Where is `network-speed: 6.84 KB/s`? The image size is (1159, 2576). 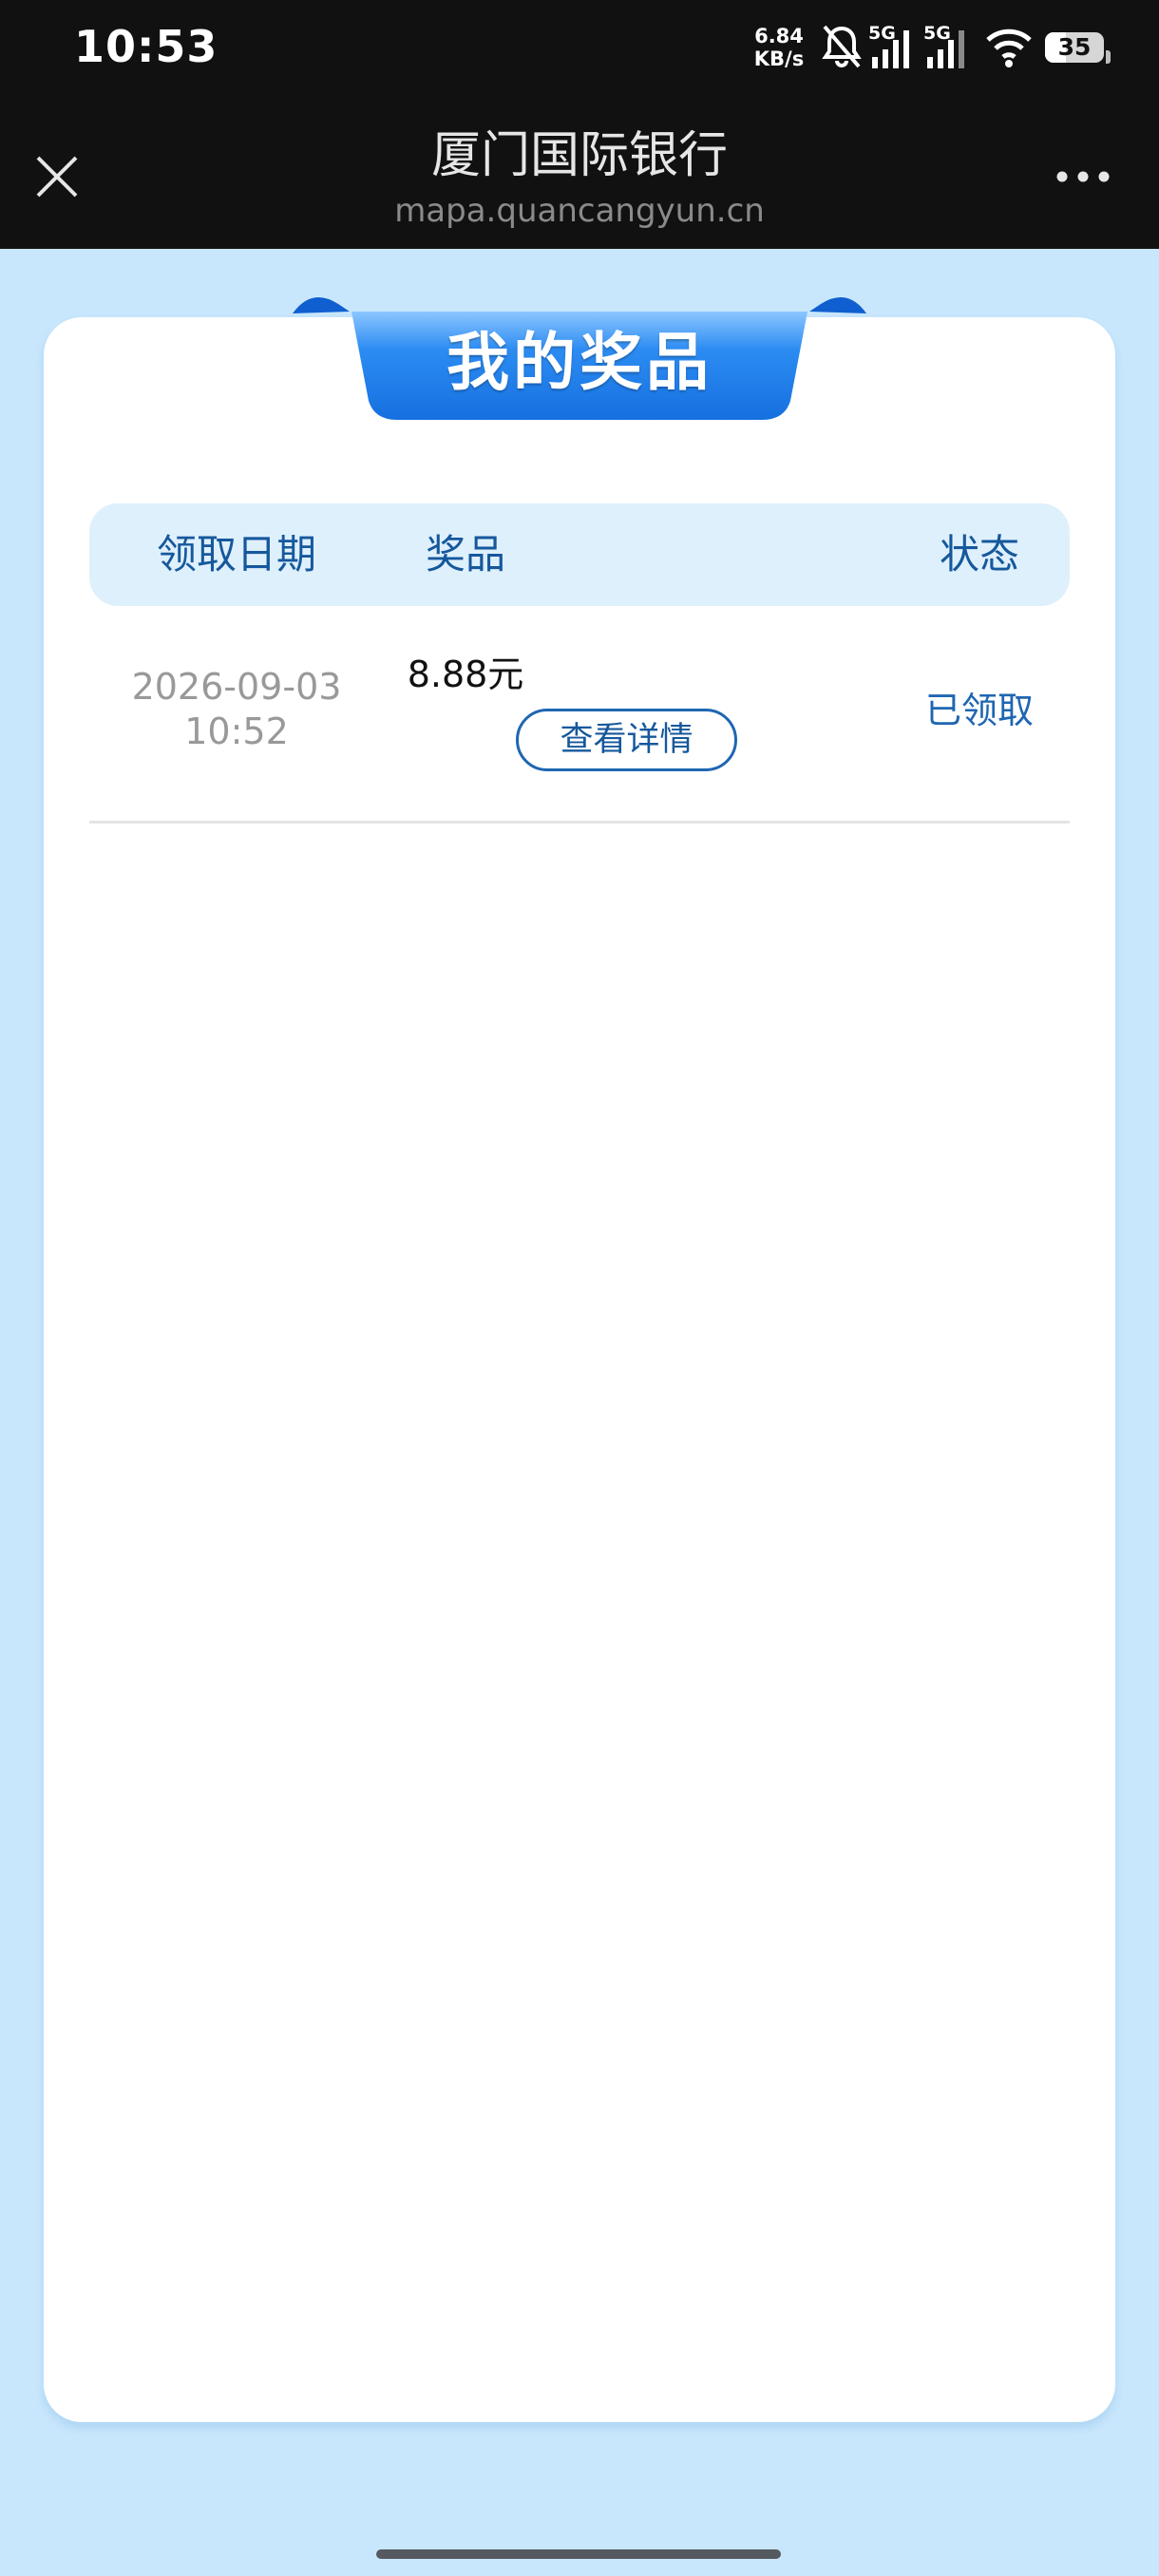 network-speed: 6.84 KB/s is located at coordinates (779, 47).